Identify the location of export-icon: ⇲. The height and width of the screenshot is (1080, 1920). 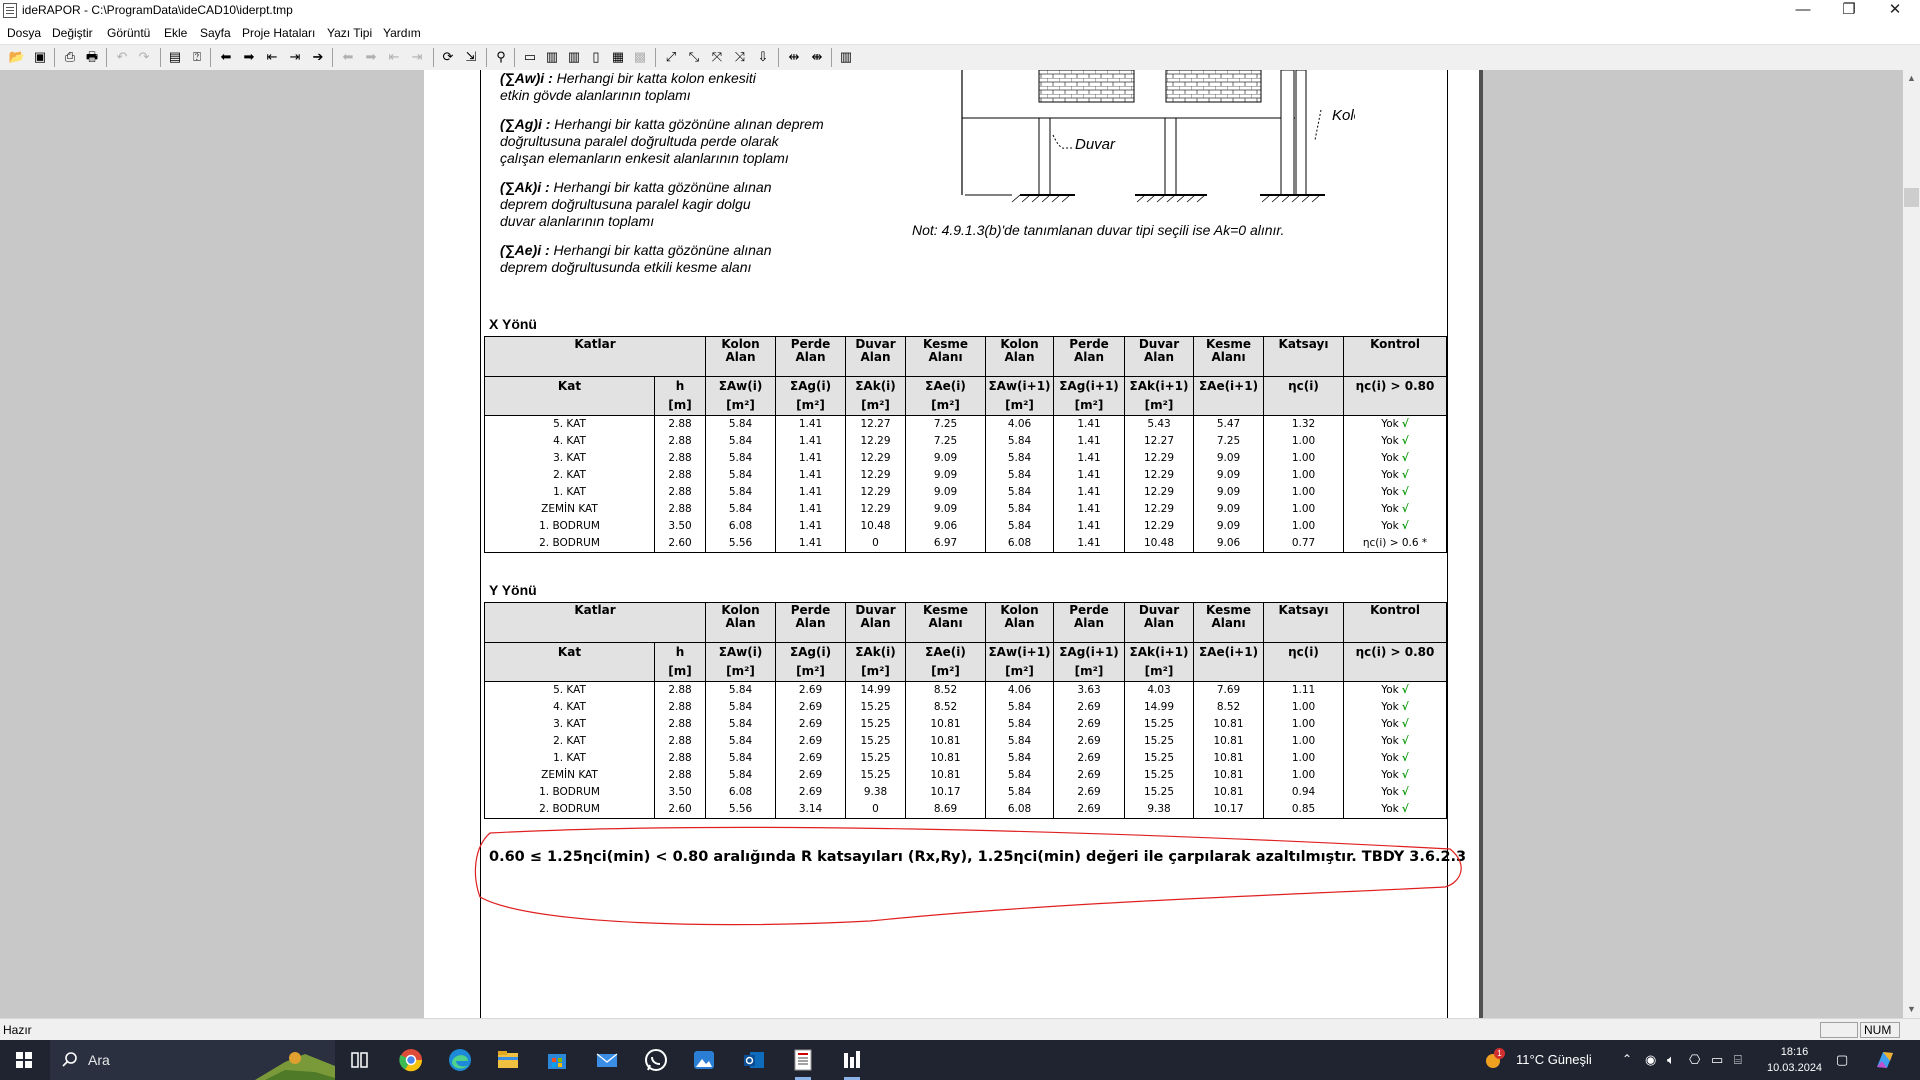
(471, 57).